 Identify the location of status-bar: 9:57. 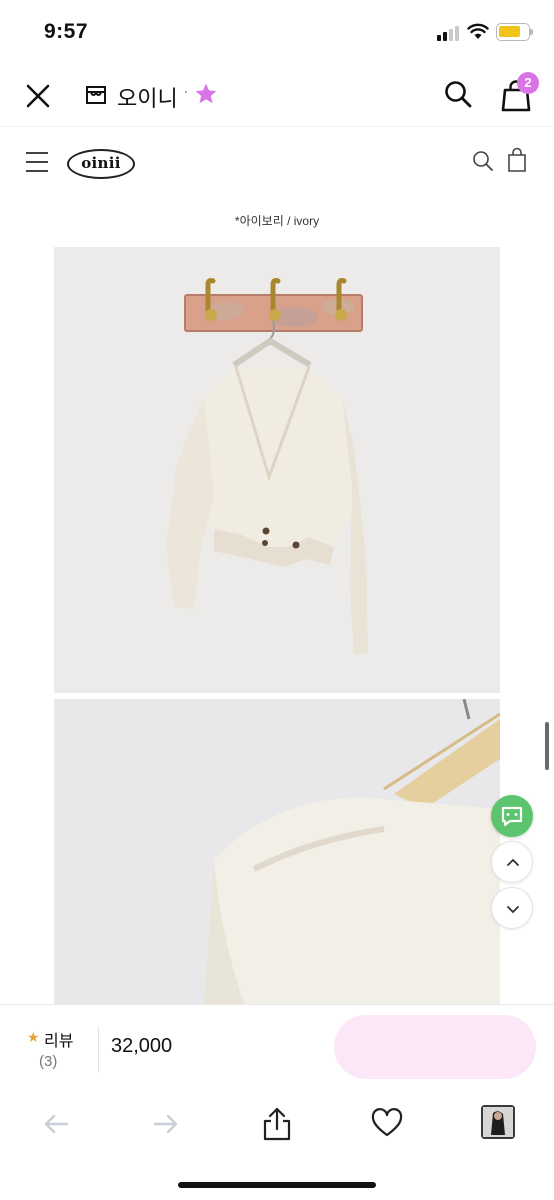
(277, 33).